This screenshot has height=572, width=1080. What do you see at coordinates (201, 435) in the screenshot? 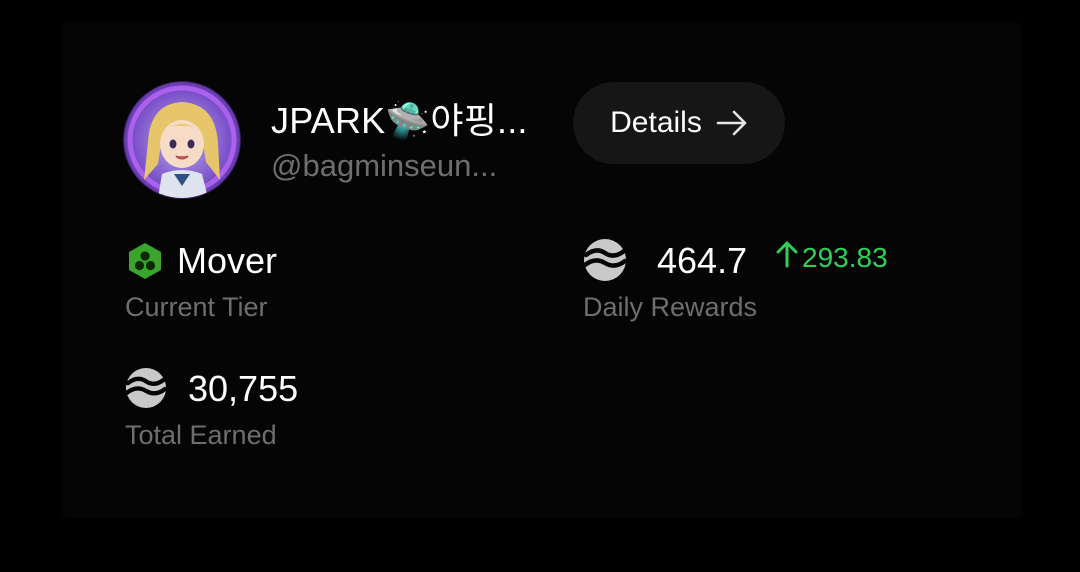
I see `total-earned-label: Total Earned` at bounding box center [201, 435].